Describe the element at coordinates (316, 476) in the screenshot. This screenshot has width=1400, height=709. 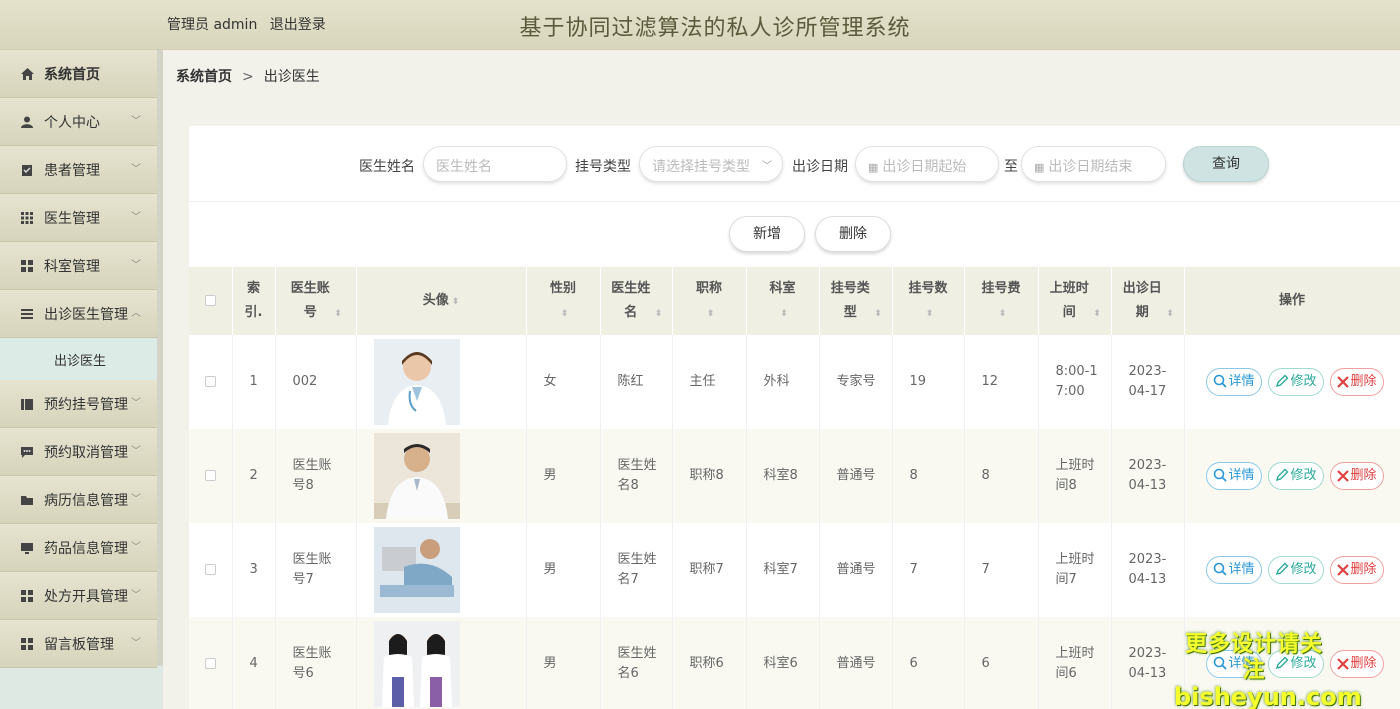
I see `cell-account: 医生账号8` at that location.